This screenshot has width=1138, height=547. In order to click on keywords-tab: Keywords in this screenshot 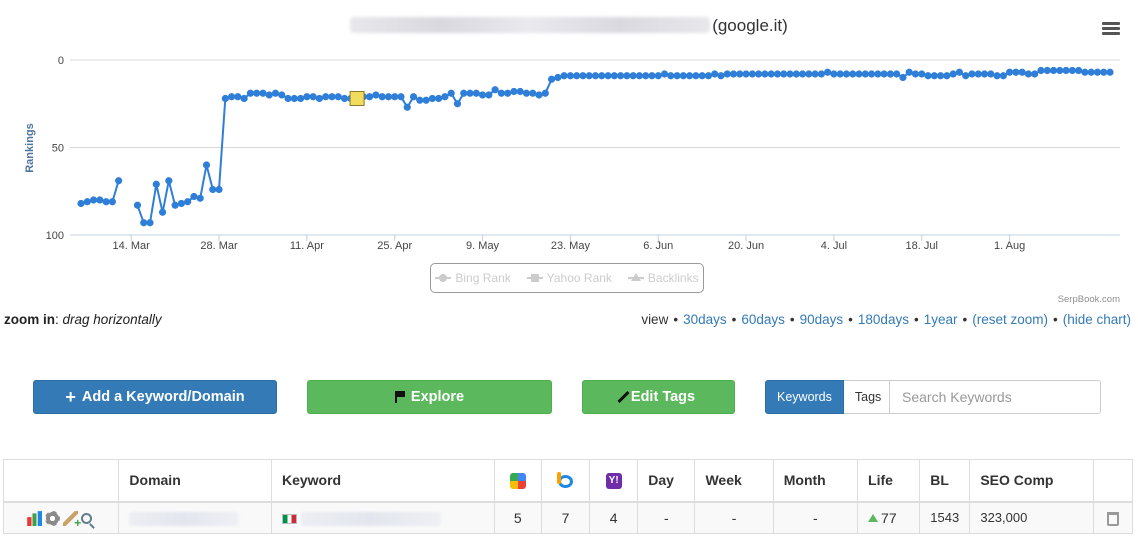, I will do `click(804, 397)`.